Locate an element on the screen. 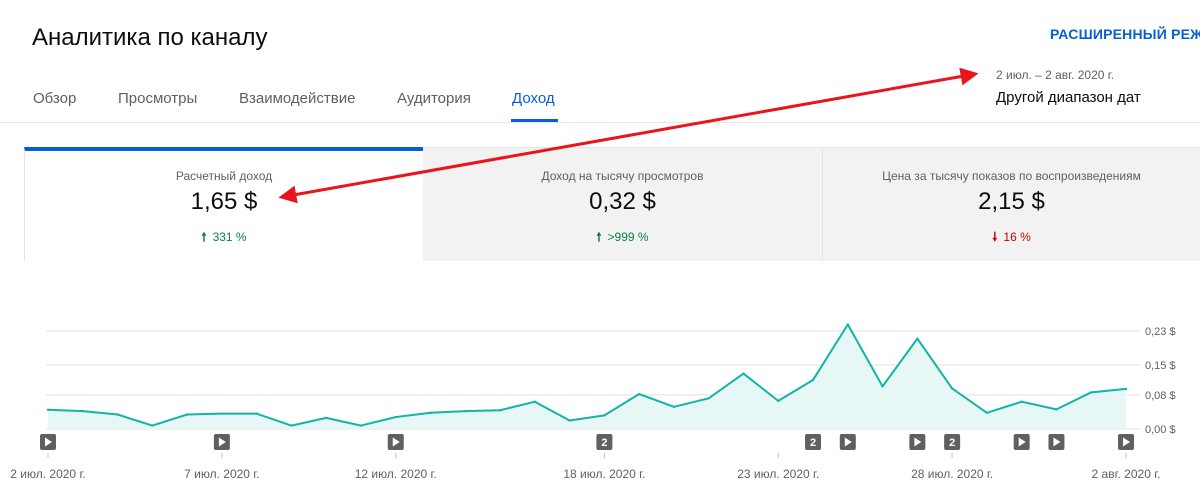 Image resolution: width=1200 pixels, height=495 pixels. x-tick-label: 7 июл. 2020 г. is located at coordinates (221, 474).